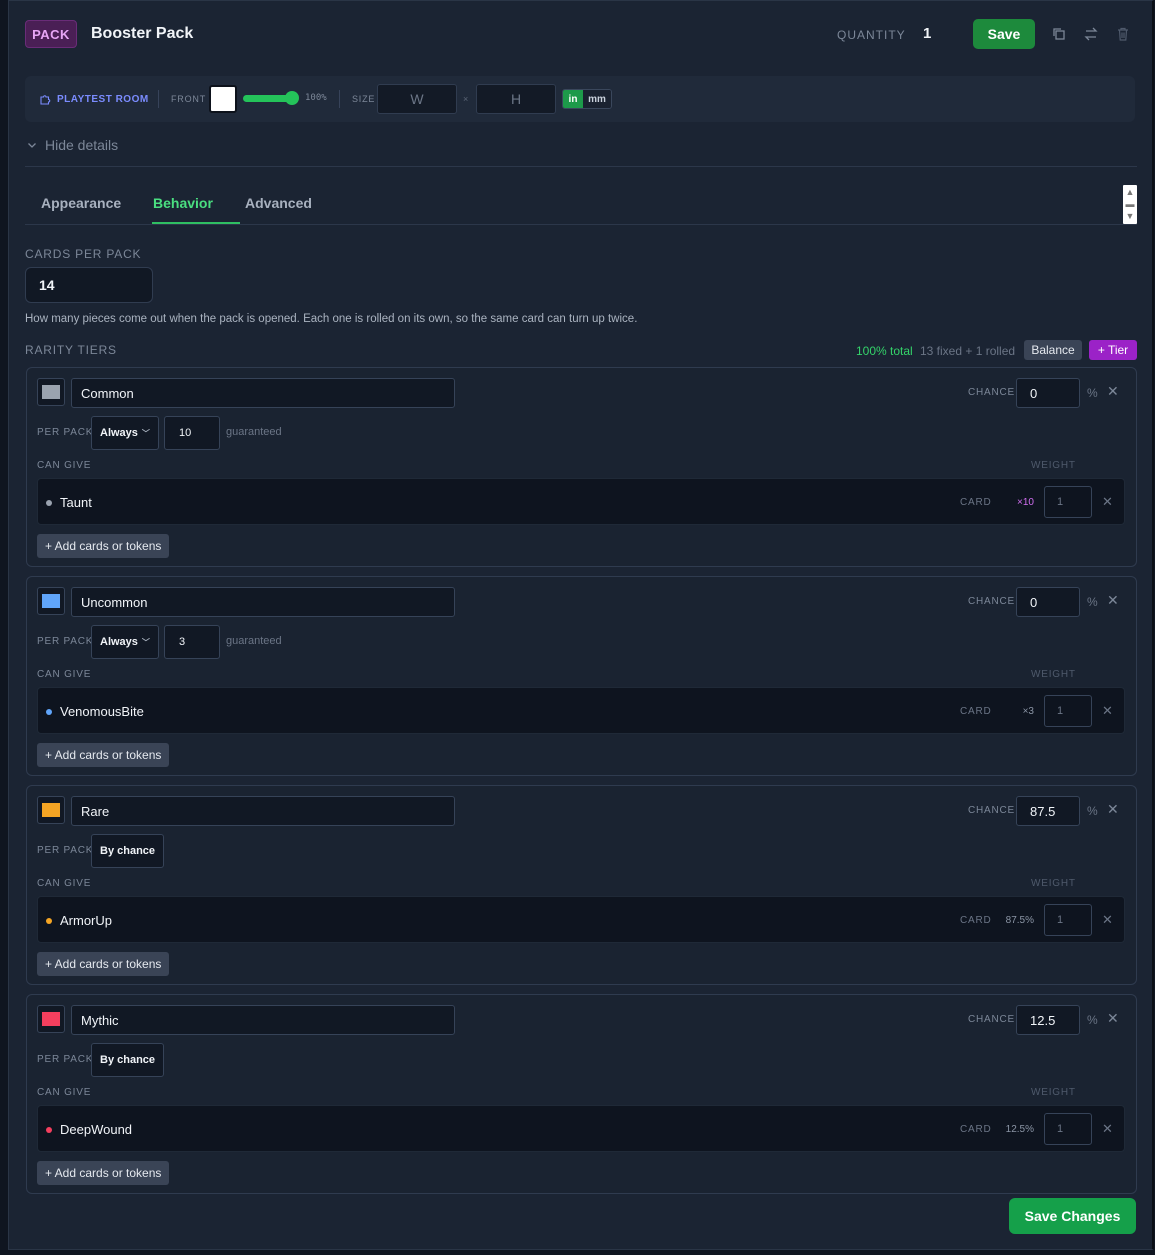 The image size is (1155, 1255). I want to click on tier-name-input: Mythic, so click(263, 1020).